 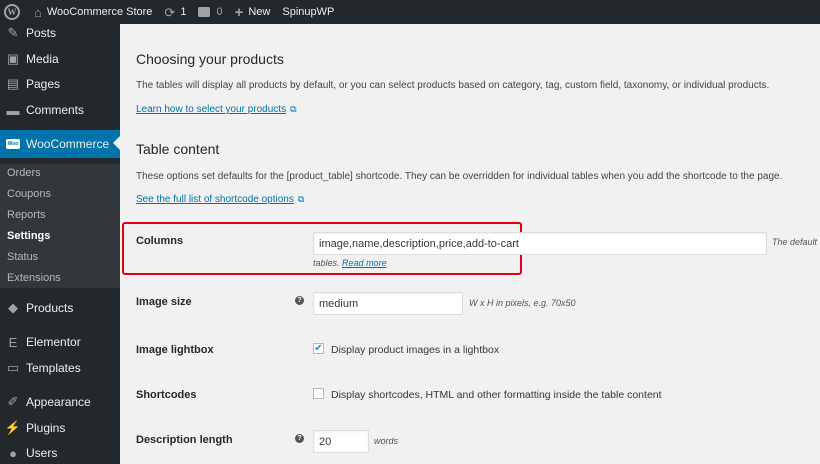 What do you see at coordinates (540, 243) in the screenshot?
I see `columns-input: image,name,description,price,add-to-cart` at bounding box center [540, 243].